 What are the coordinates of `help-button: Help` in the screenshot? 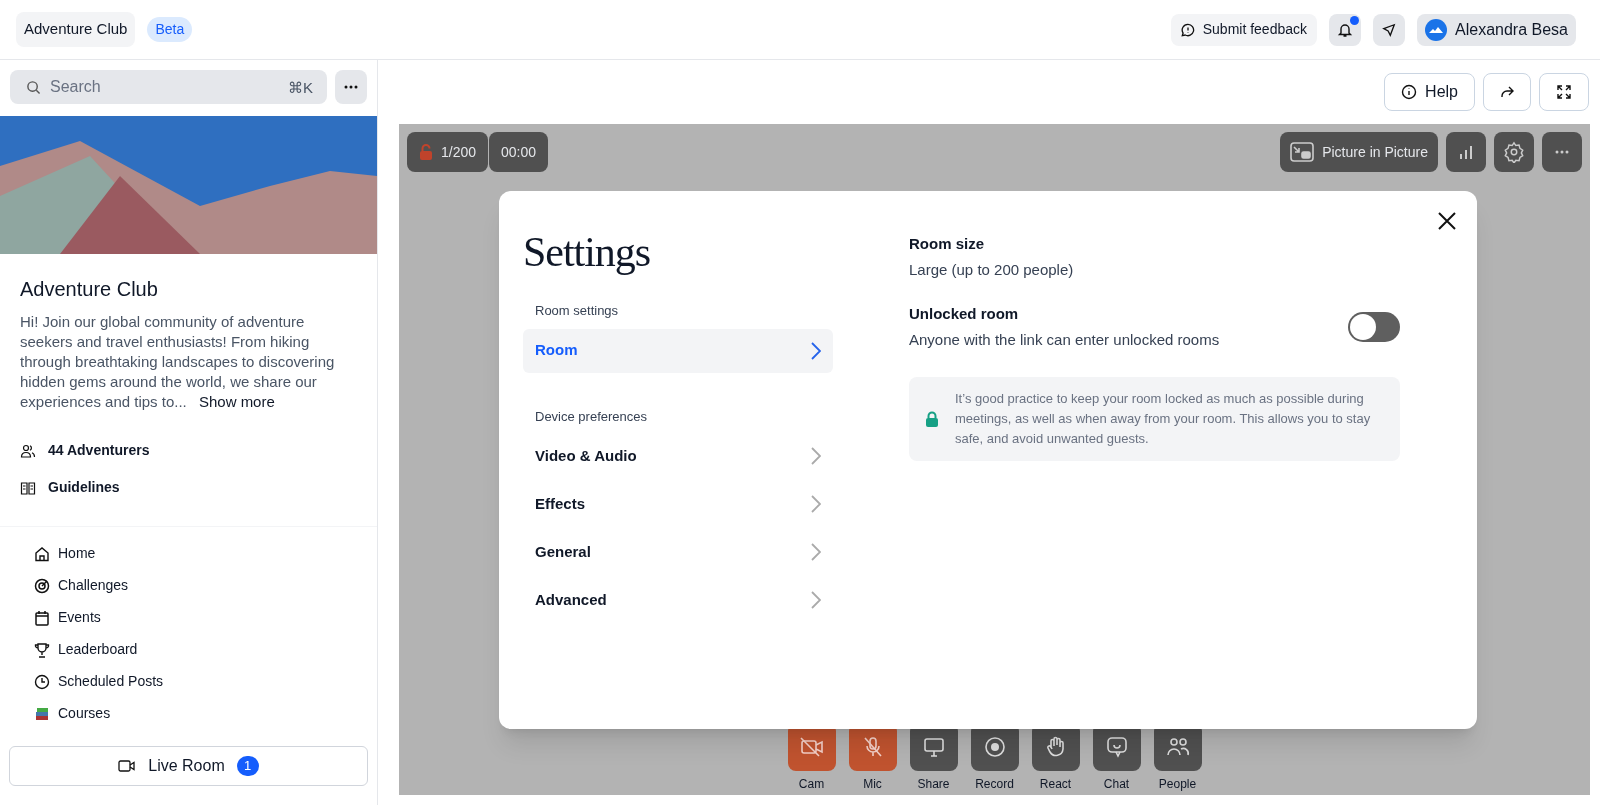 It's located at (1429, 92).